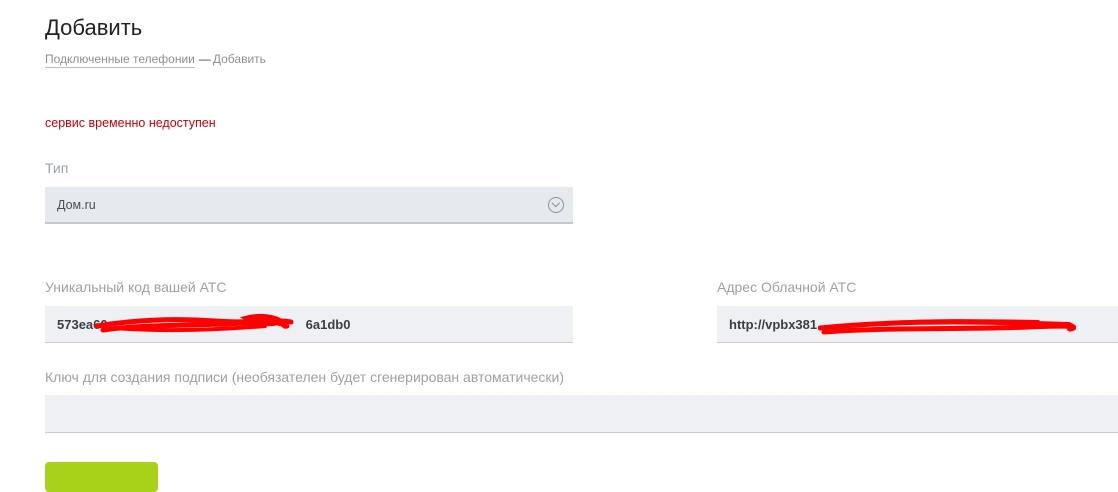 The height and width of the screenshot is (492, 1118). What do you see at coordinates (239, 59) in the screenshot?
I see `breadcrumb-current: Добавить` at bounding box center [239, 59].